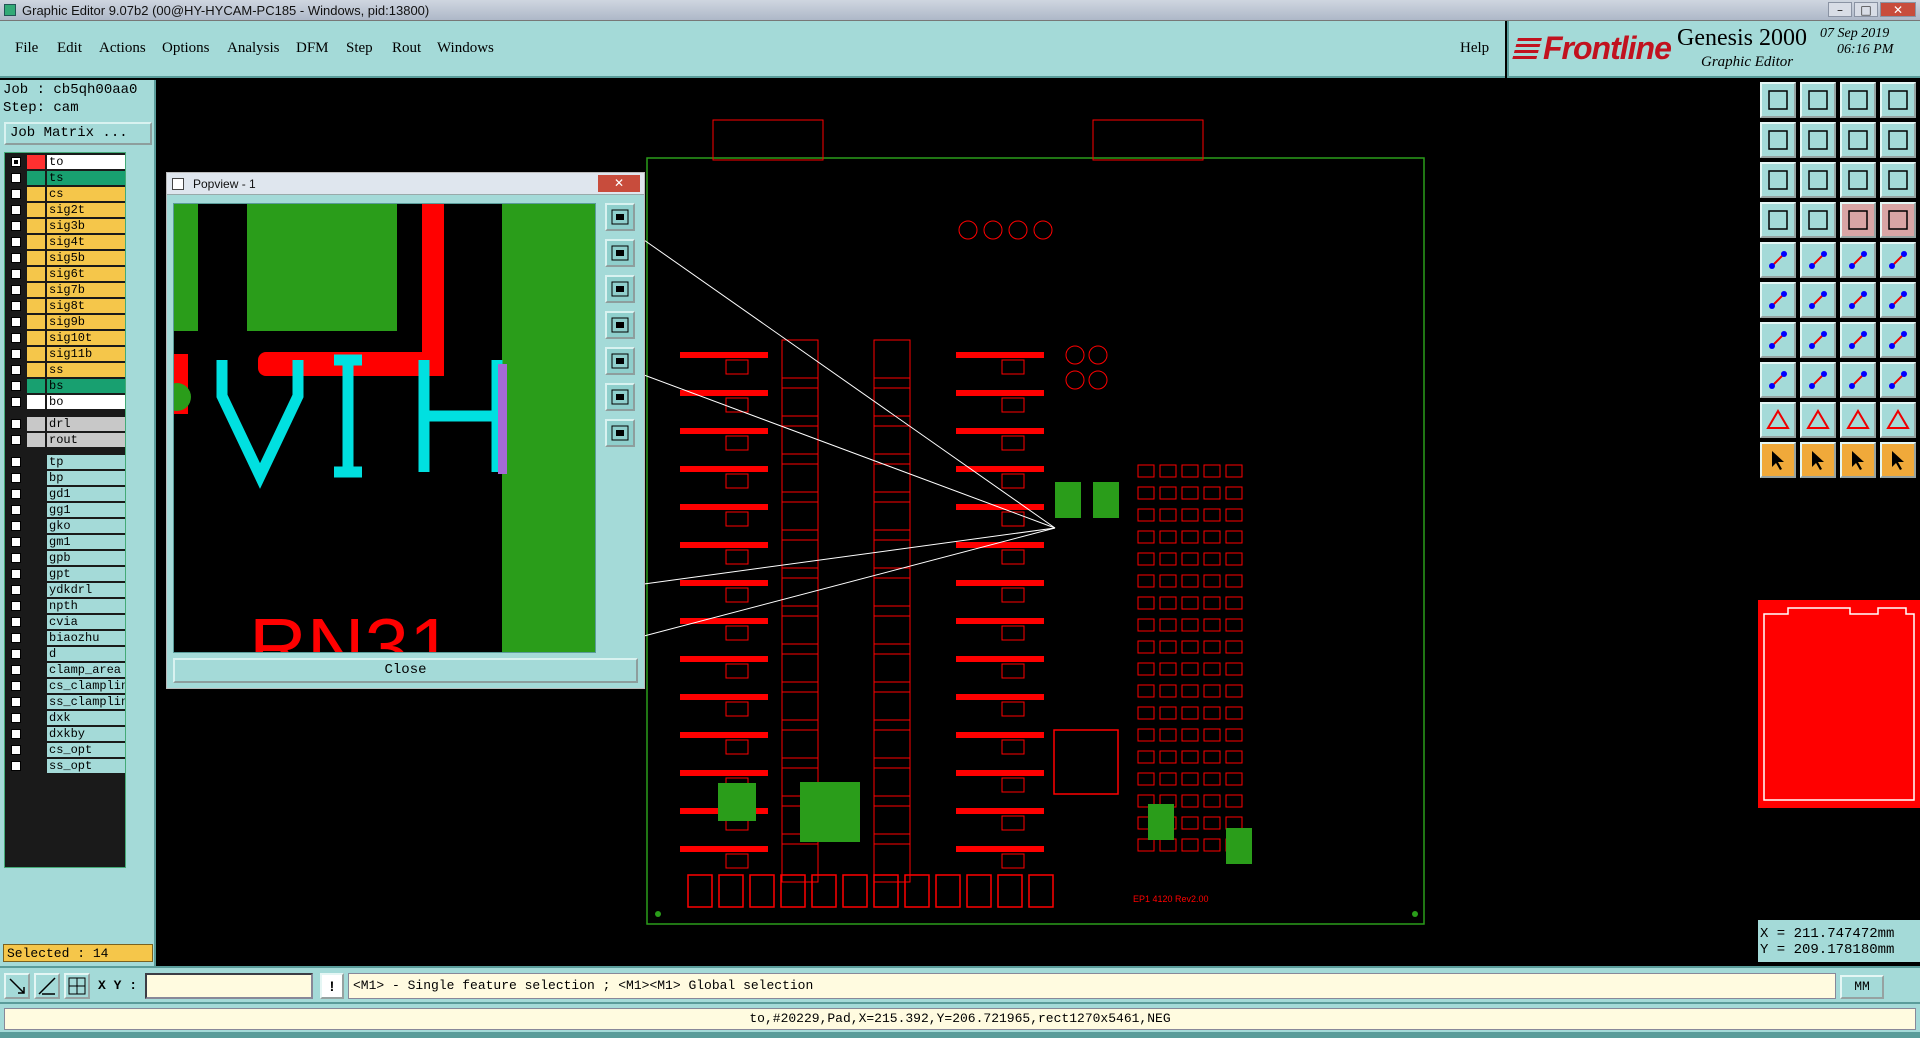  Describe the element at coordinates (1858, 380) in the screenshot. I see `bracket-icon` at that location.